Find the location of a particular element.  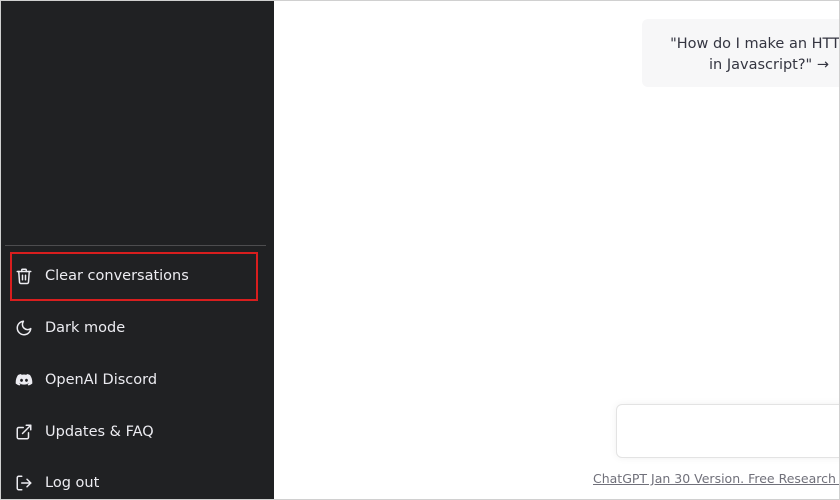

highlight-box is located at coordinates (134, 276).